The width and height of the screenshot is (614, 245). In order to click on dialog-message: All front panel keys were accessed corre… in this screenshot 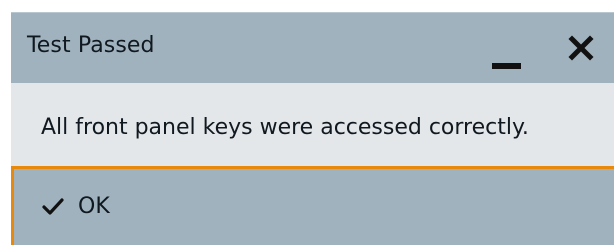, I will do `click(285, 127)`.